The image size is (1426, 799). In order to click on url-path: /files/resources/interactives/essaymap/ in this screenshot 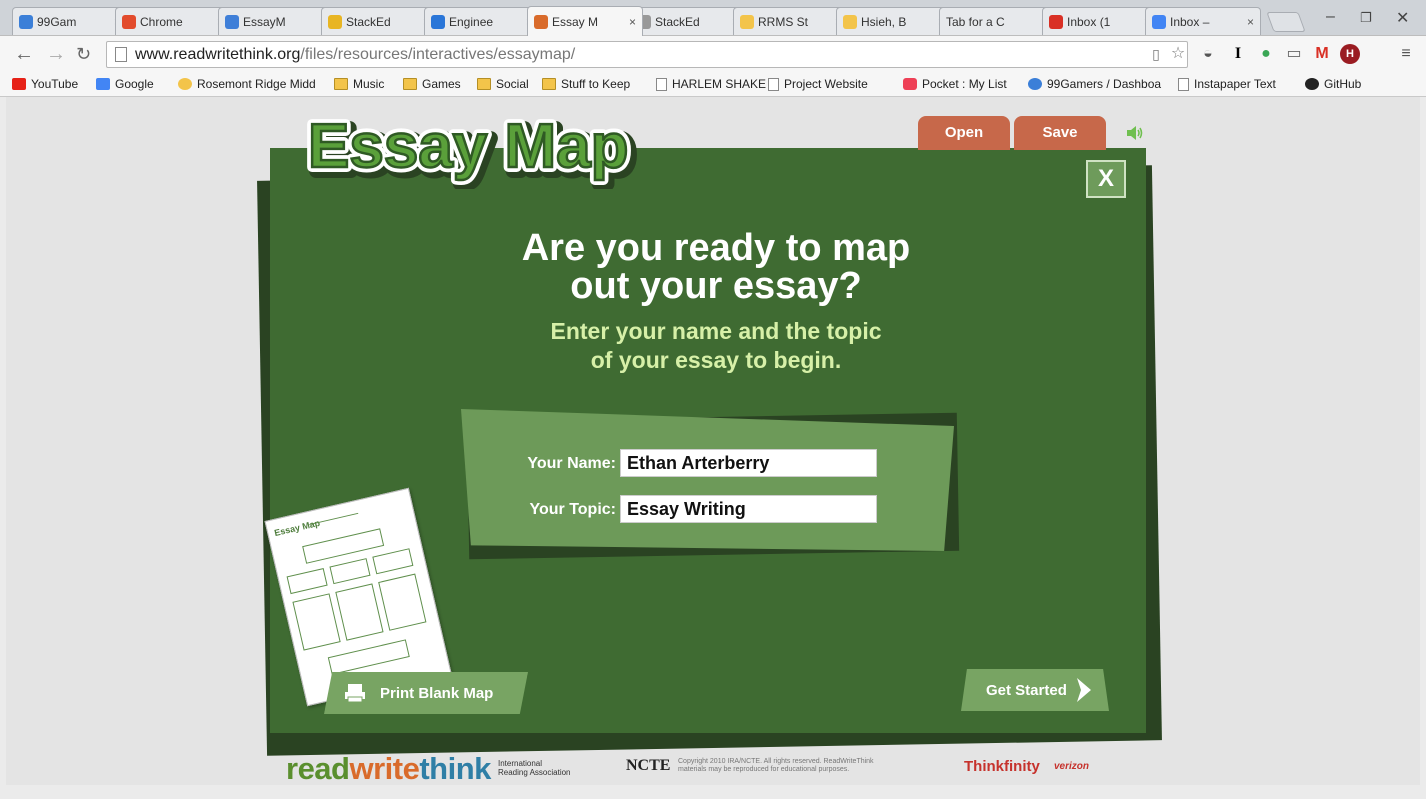, I will do `click(438, 54)`.